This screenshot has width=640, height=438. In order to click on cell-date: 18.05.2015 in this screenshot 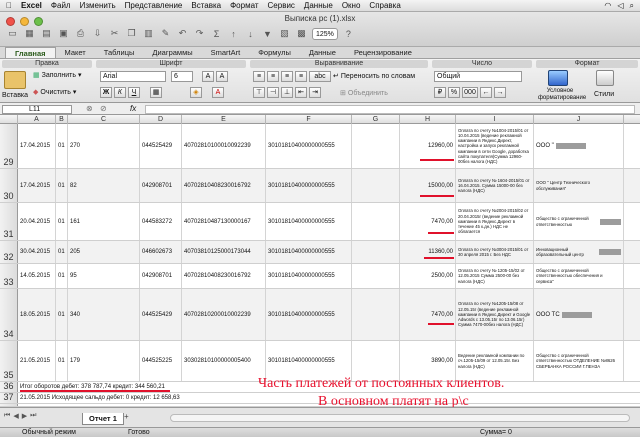, I will do `click(37, 314)`.